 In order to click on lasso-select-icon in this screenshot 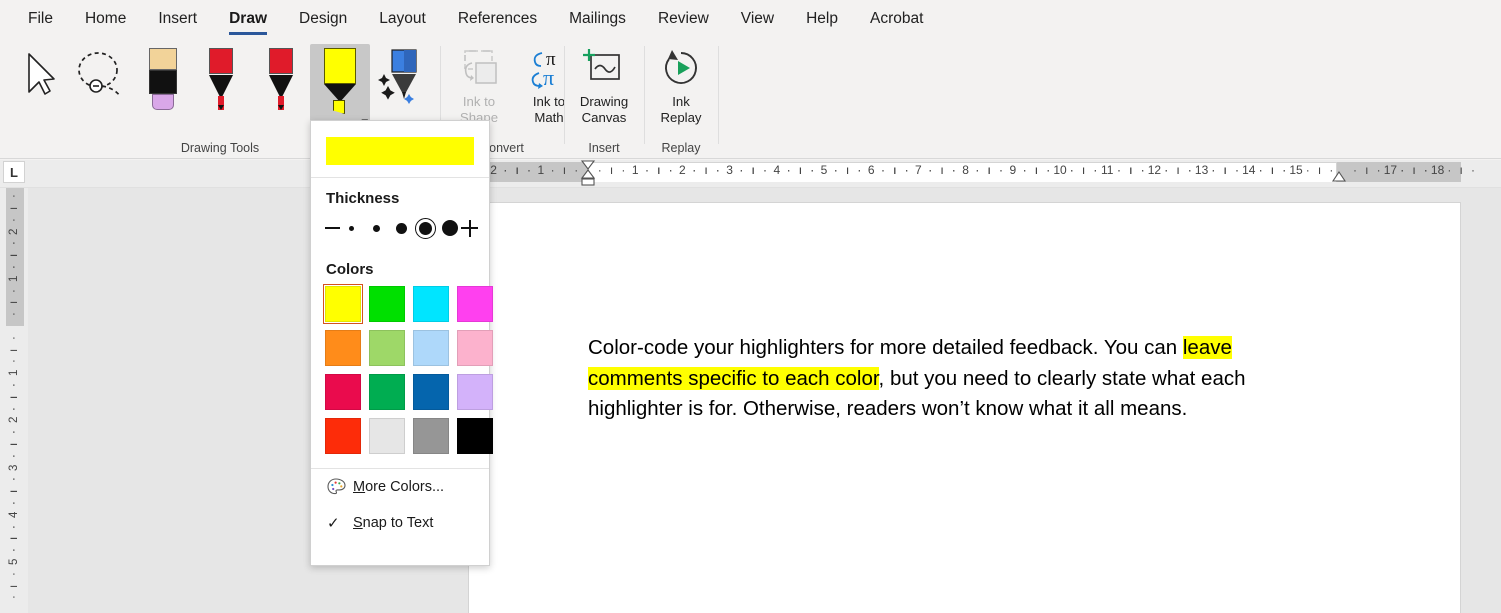, I will do `click(101, 78)`.